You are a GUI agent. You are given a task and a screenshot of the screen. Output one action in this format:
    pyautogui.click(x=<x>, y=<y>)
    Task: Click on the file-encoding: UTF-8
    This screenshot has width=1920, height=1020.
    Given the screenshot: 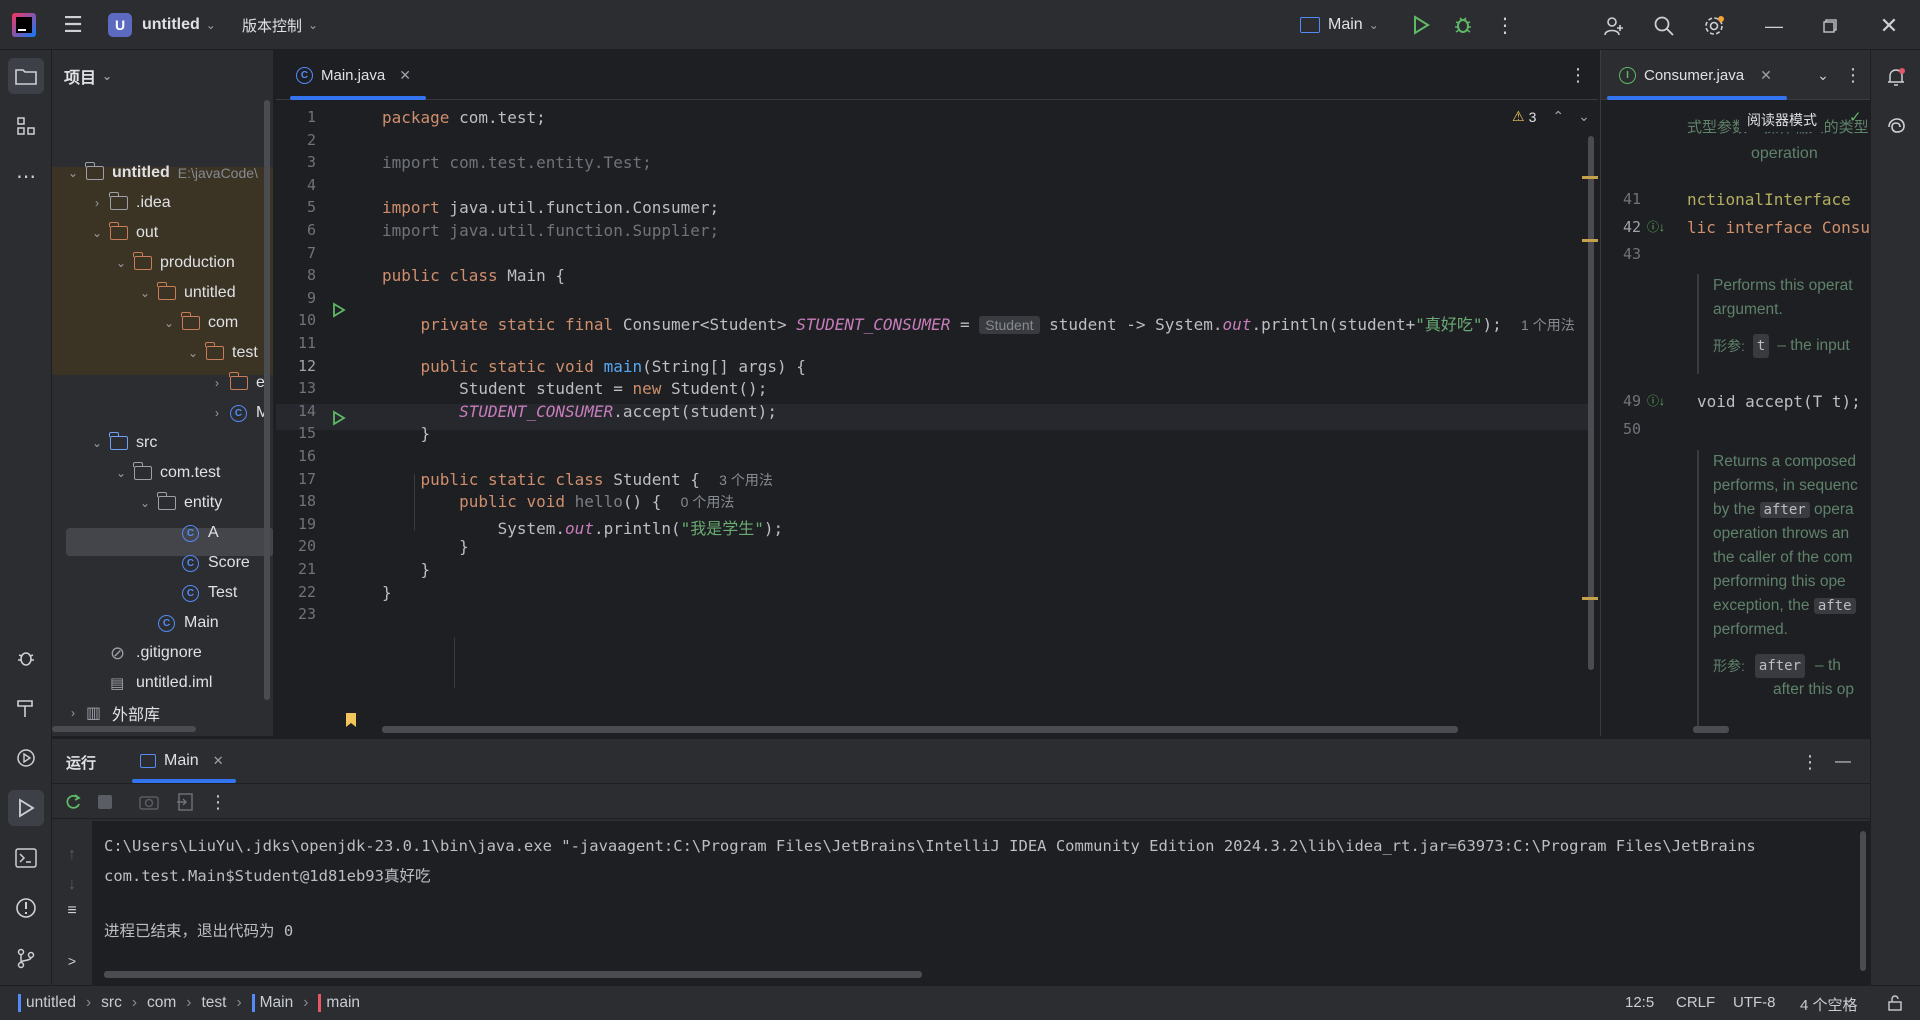 What is the action you would take?
    pyautogui.click(x=1754, y=1002)
    